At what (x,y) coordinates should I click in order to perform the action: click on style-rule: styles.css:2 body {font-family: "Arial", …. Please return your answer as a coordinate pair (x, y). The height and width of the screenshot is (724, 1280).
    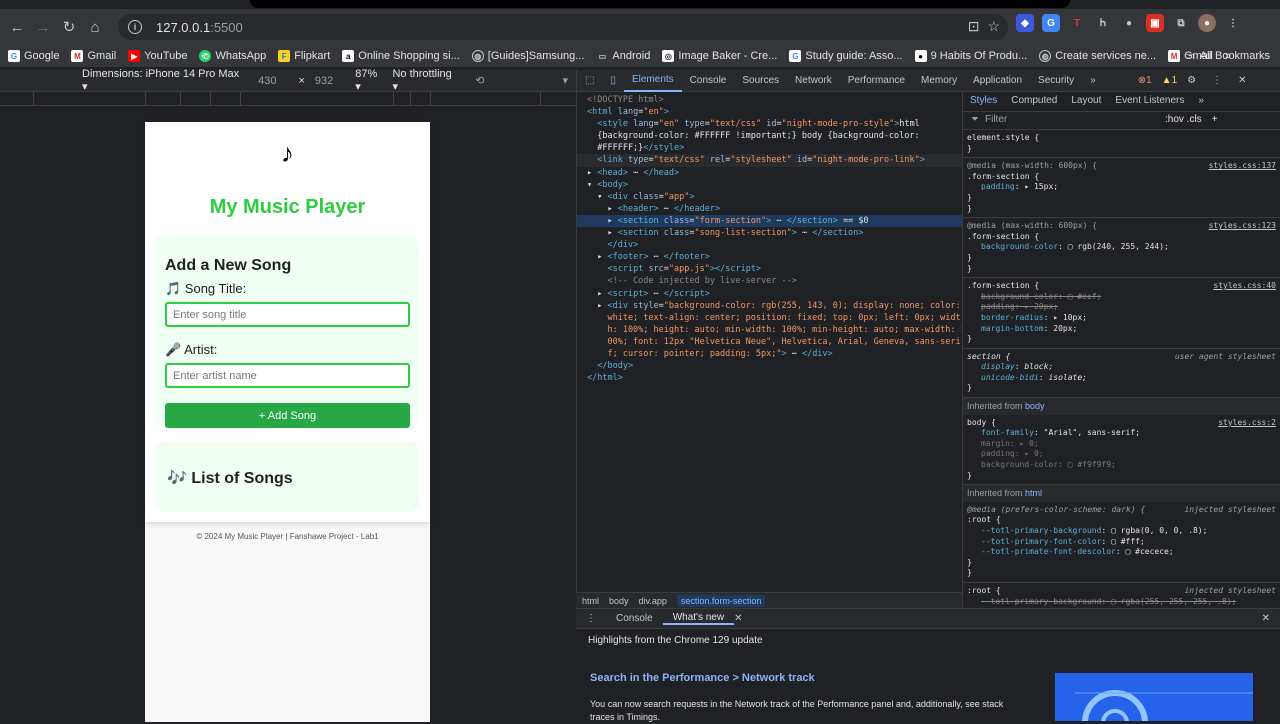
    Looking at the image, I should click on (1121, 450).